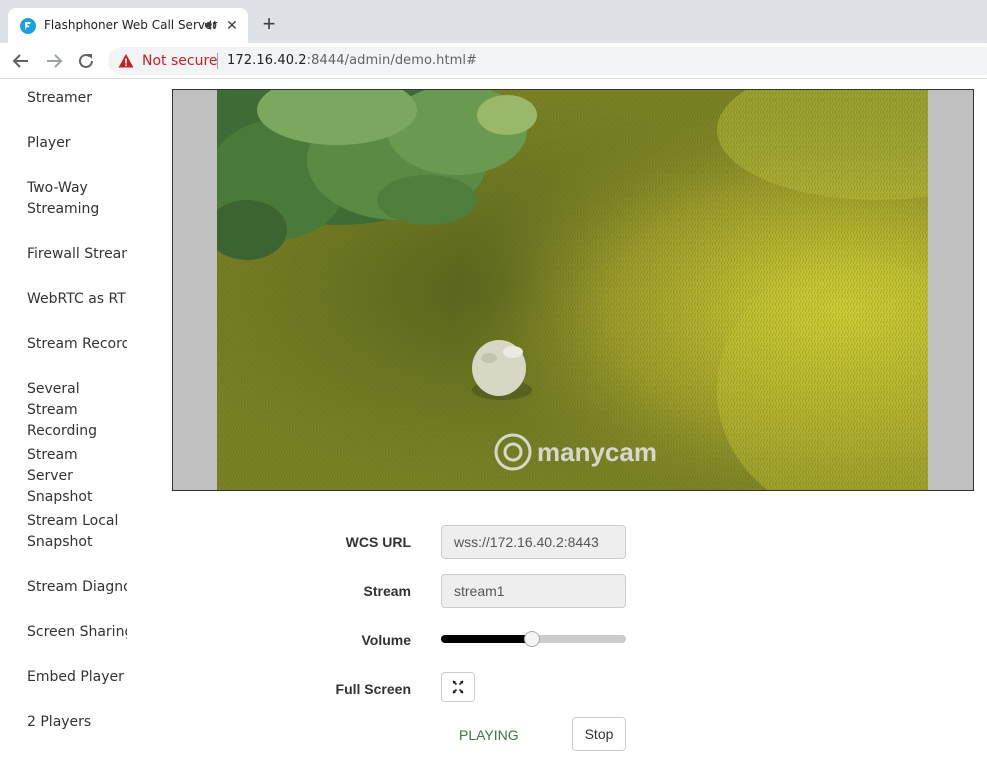  I want to click on sidebar-item-player: Player, so click(77, 143).